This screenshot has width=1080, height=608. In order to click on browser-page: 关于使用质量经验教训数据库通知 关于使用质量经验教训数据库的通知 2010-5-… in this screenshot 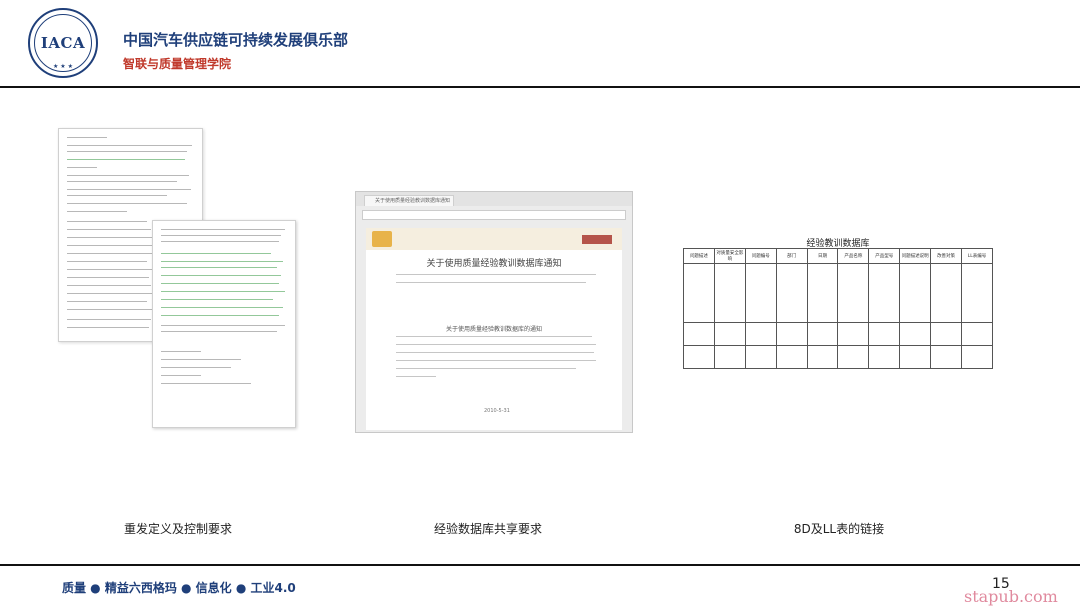, I will do `click(494, 329)`.